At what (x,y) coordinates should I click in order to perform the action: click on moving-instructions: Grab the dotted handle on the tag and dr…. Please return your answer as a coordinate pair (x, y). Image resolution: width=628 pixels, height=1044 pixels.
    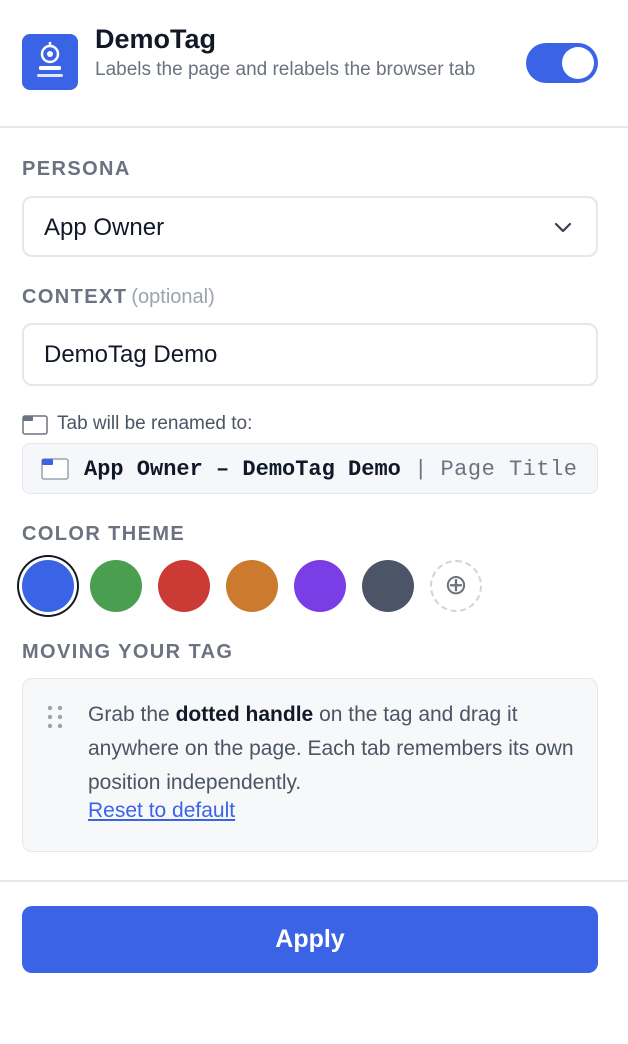
    Looking at the image, I should click on (338, 749).